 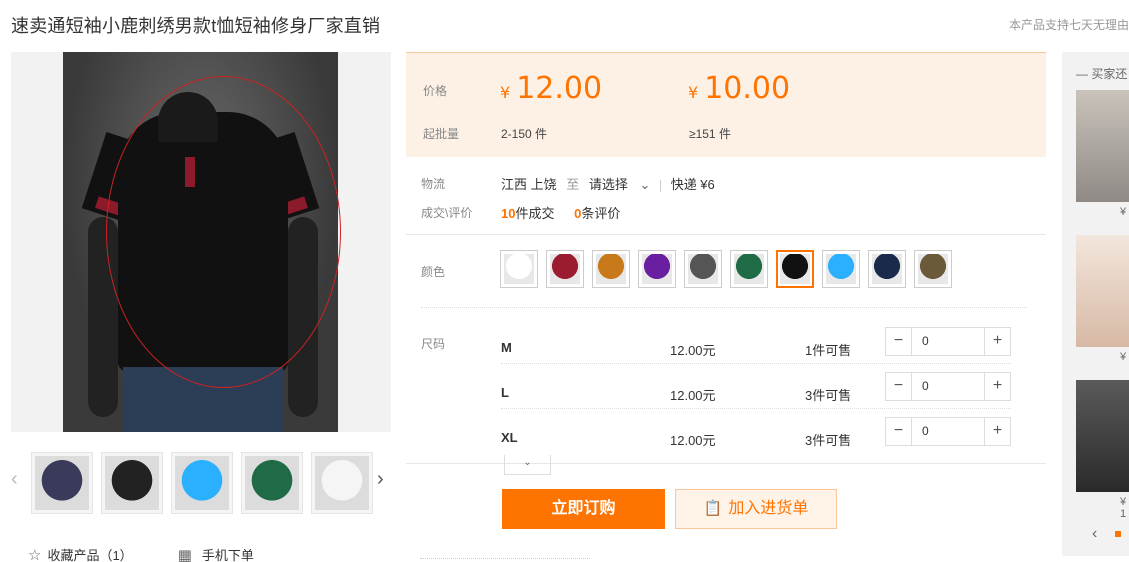 What do you see at coordinates (739, 88) in the screenshot?
I see `price-tier-2: ¥10.00` at bounding box center [739, 88].